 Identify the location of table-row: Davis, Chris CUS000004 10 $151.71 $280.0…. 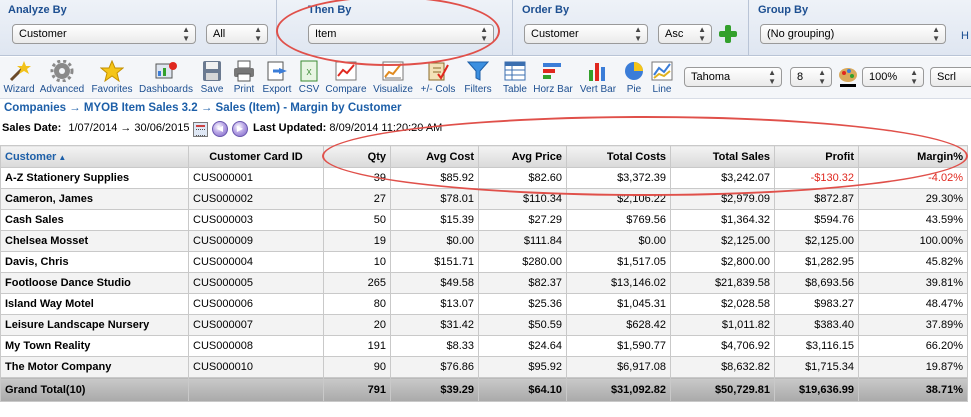
(484, 262).